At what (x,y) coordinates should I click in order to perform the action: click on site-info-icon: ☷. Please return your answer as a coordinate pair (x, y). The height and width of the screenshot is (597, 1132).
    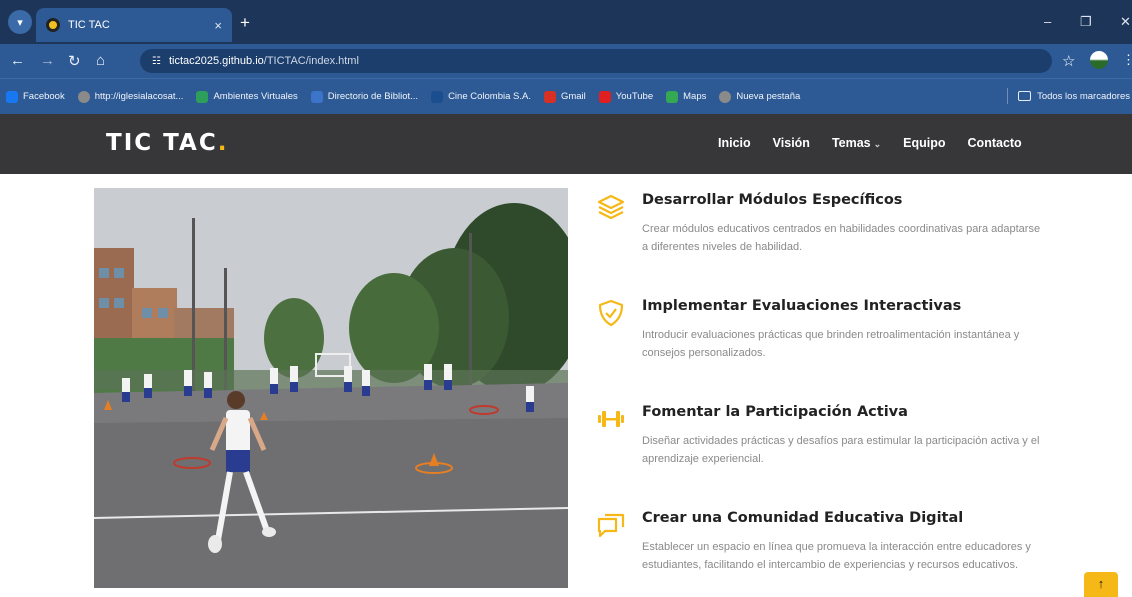
    Looking at the image, I should click on (156, 61).